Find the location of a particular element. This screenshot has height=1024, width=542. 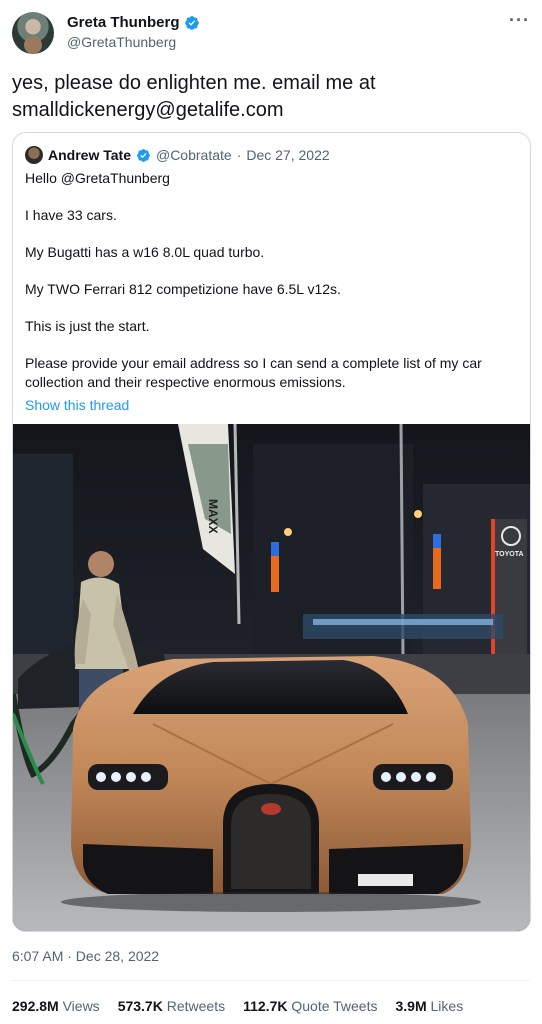

stat-label: Views is located at coordinates (81, 1006).